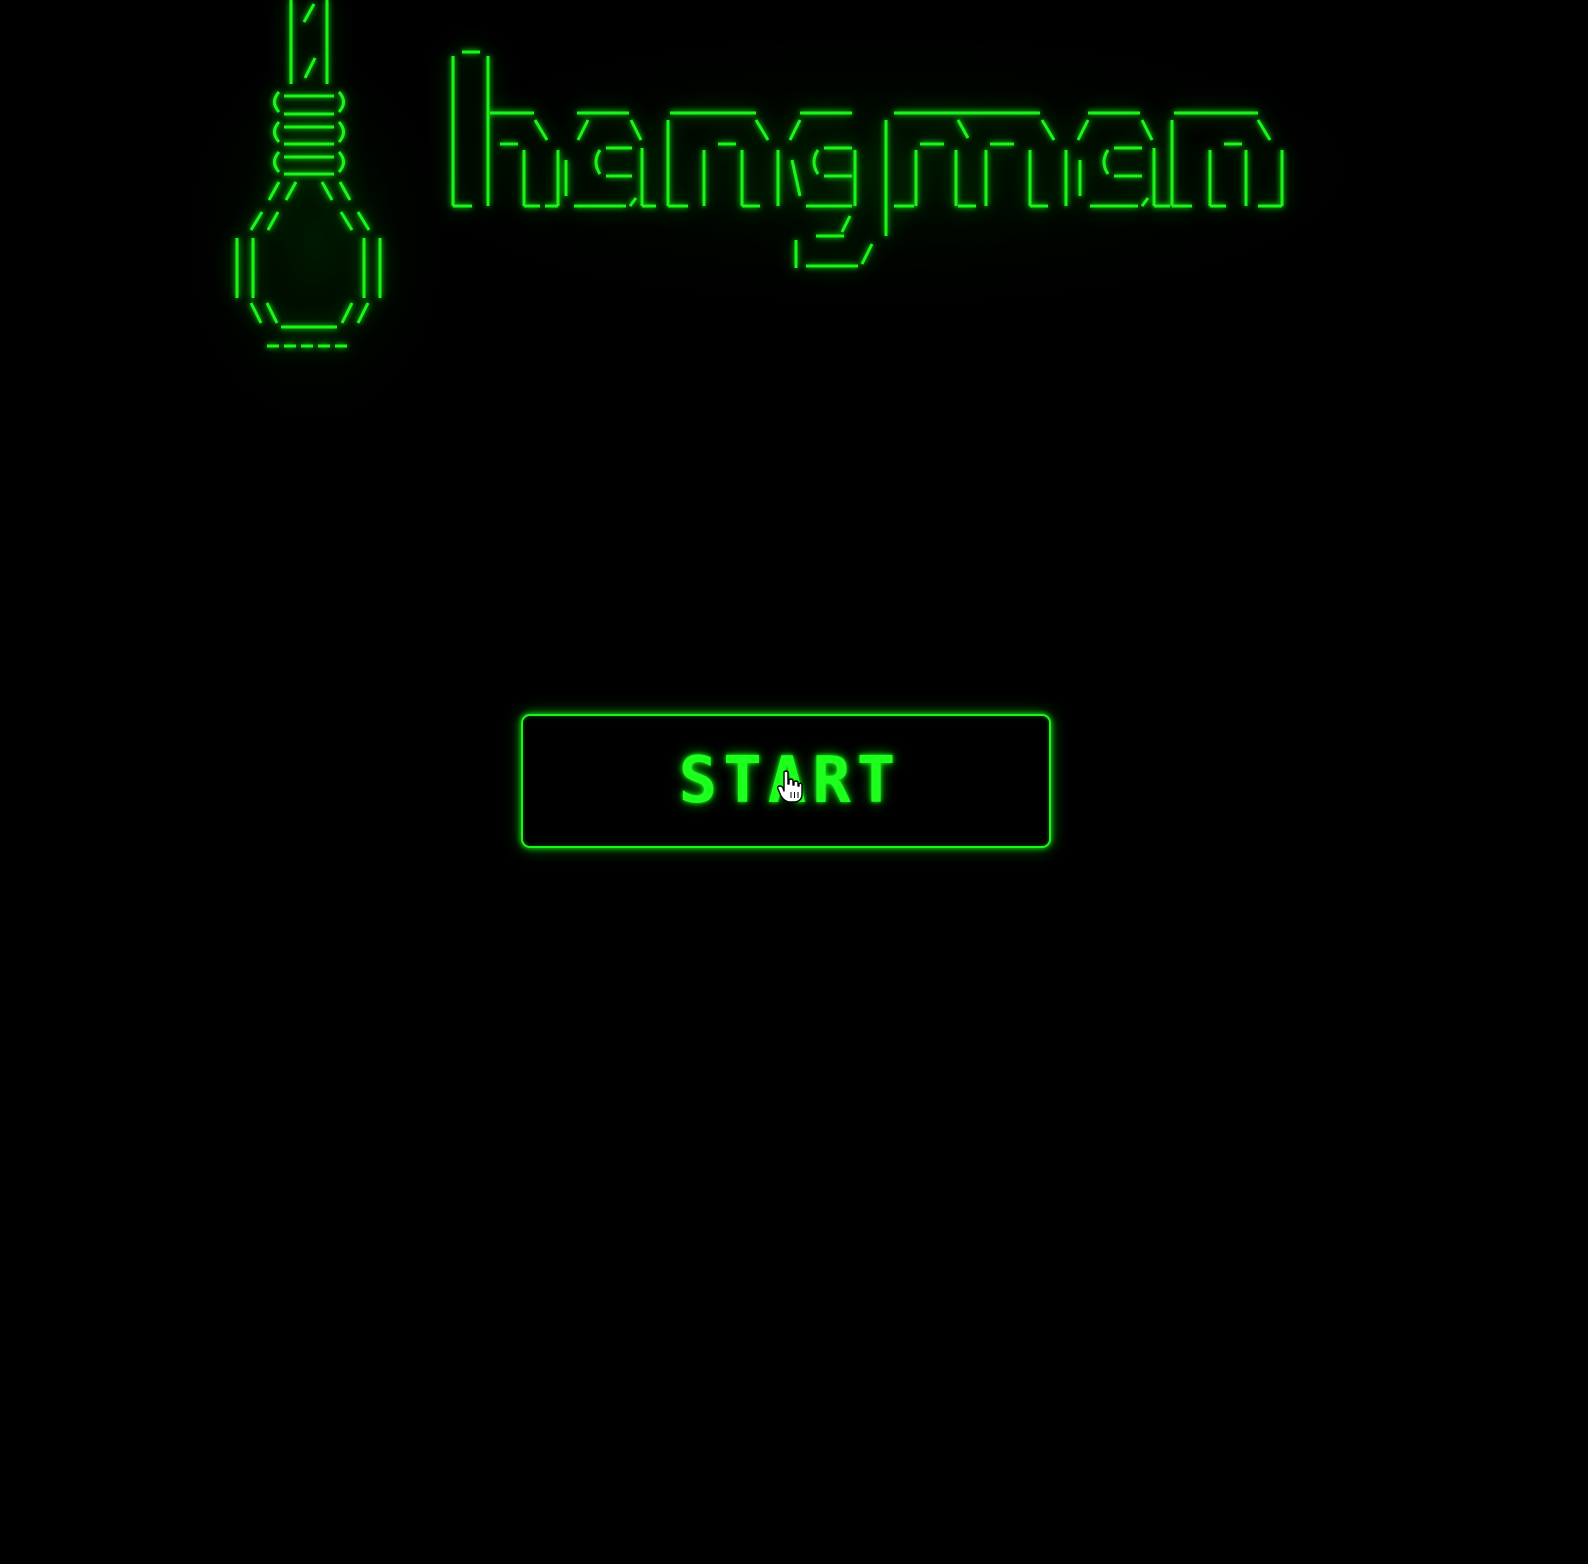  Describe the element at coordinates (308, 174) in the screenshot. I see `noose-icon` at that location.